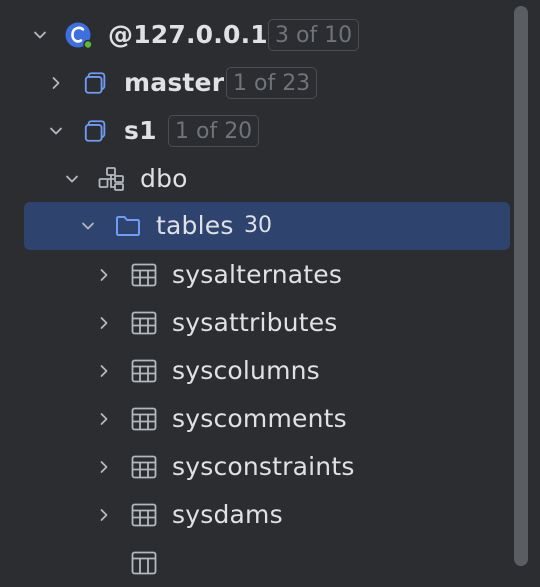  Describe the element at coordinates (78, 35) in the screenshot. I see `sybase-connection-icon` at that location.